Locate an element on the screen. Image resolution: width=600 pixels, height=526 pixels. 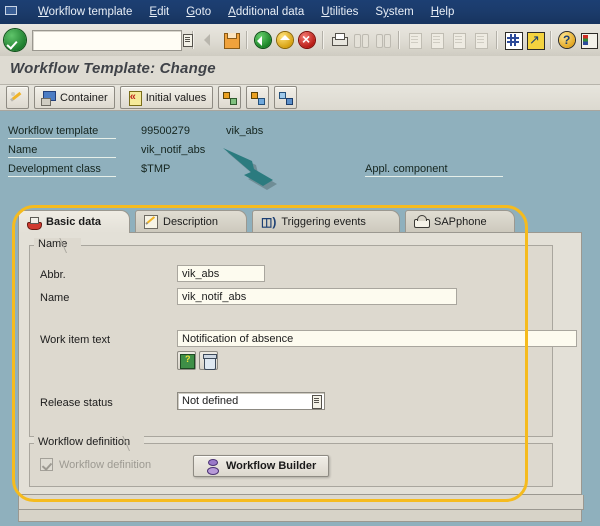
layout-menu-icon is located at coordinates (589, 40).